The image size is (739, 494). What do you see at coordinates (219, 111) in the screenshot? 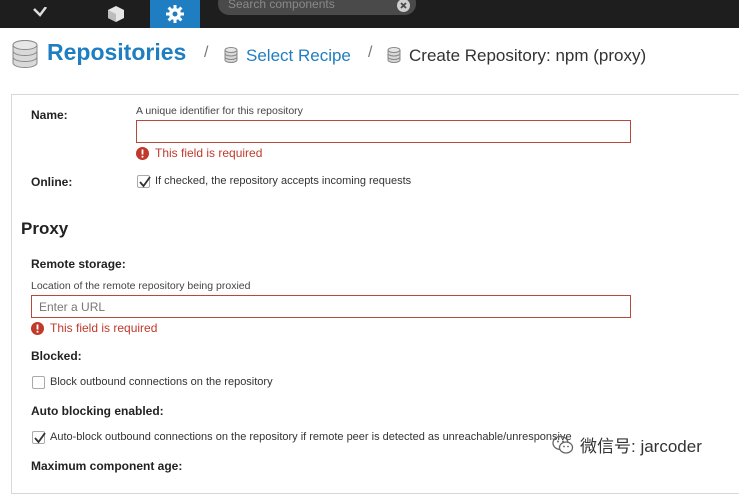
I see `name-help-text: A unique identifier for this repository` at bounding box center [219, 111].